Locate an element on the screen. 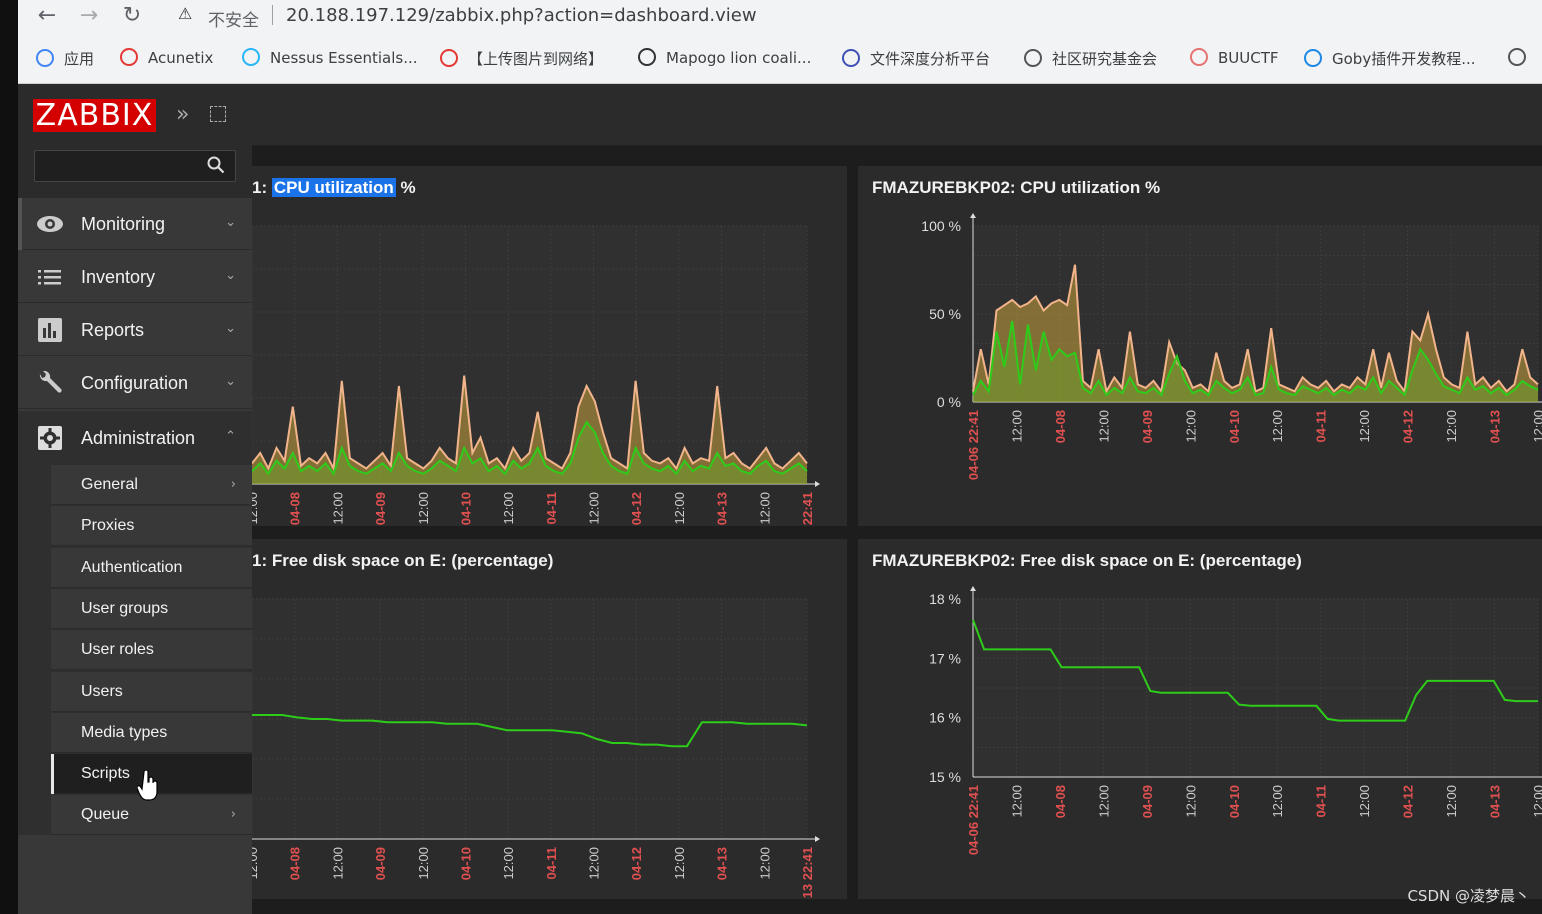  reload-icon: ↻ is located at coordinates (132, 16).